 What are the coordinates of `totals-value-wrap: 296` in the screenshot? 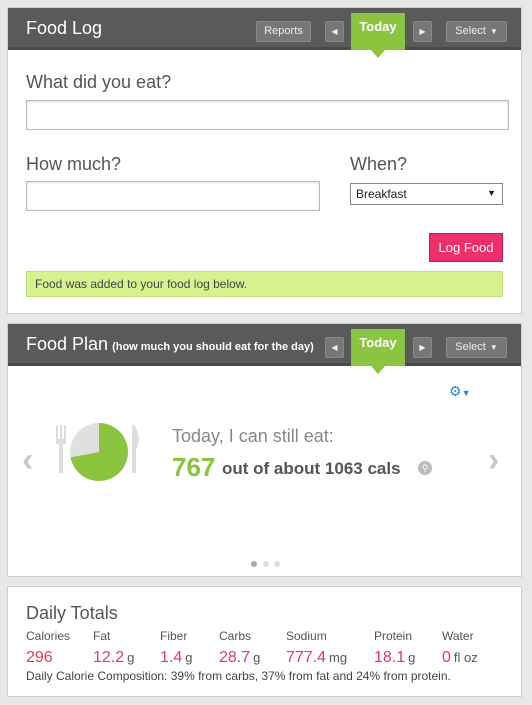 It's located at (48, 658).